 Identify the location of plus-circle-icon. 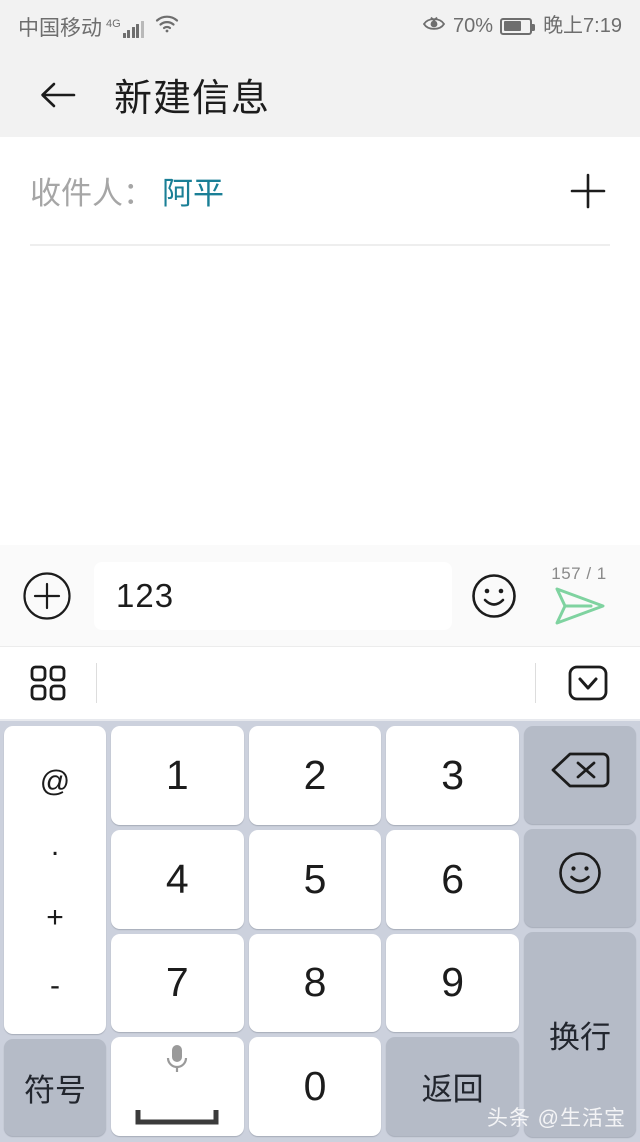
(47, 596).